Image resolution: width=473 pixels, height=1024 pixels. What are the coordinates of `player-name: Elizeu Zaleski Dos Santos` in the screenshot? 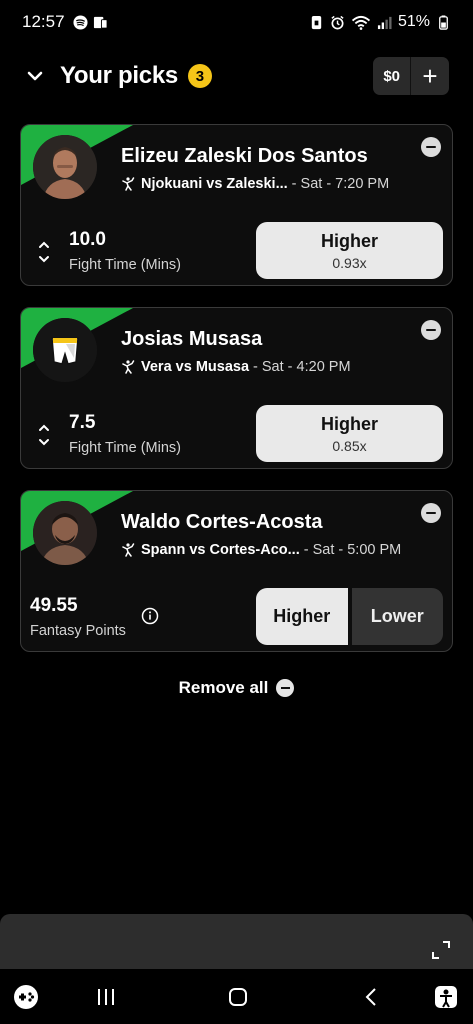 It's located at (244, 156).